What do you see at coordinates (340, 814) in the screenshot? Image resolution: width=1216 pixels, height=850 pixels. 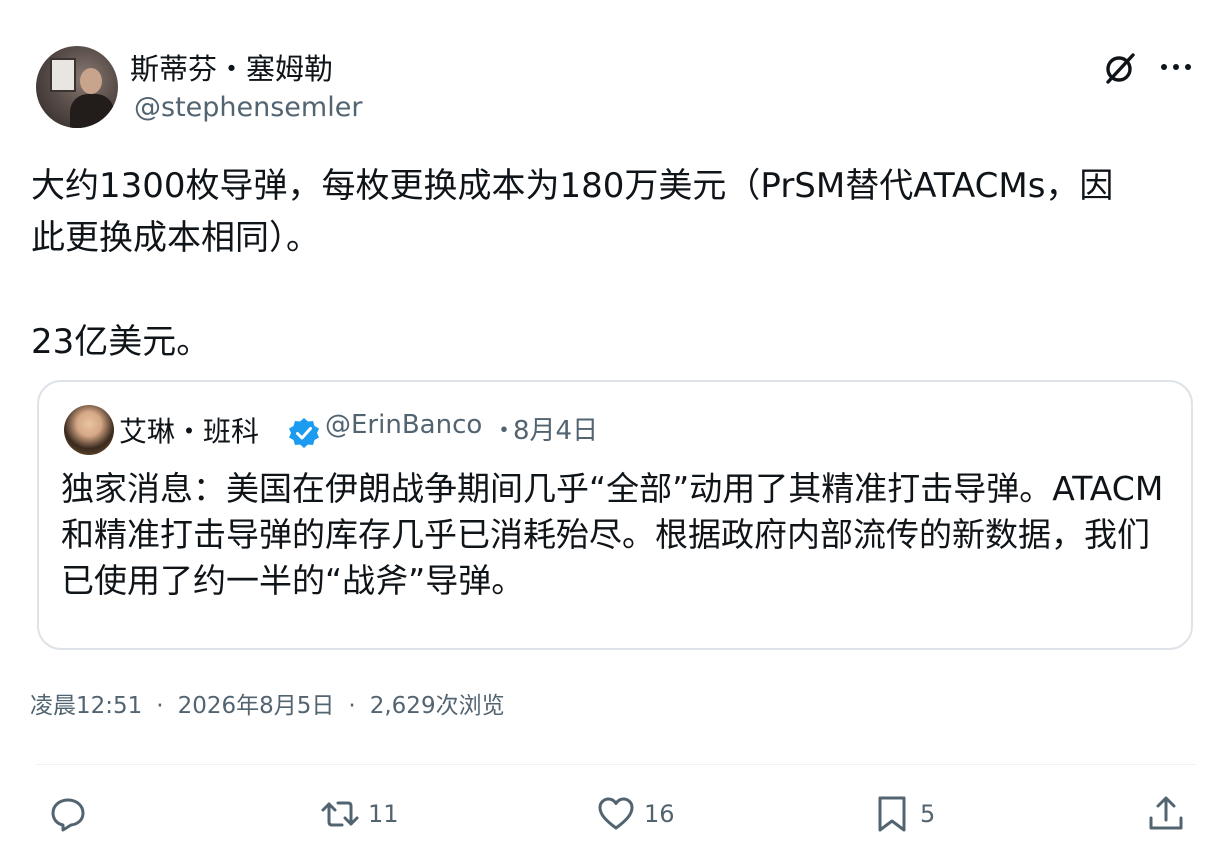 I see `retweet-icon` at bounding box center [340, 814].